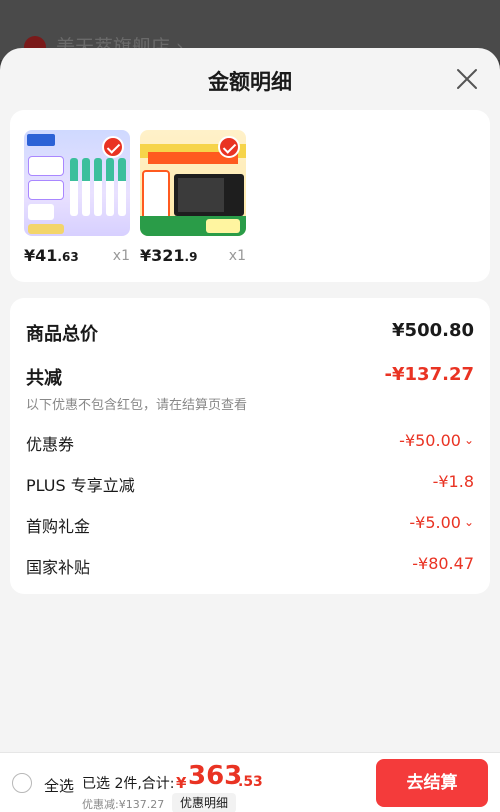 The height and width of the screenshot is (812, 500). What do you see at coordinates (137, 405) in the screenshot?
I see `reduce-note: 以下优惠不包含红包，请在结算页查看` at bounding box center [137, 405].